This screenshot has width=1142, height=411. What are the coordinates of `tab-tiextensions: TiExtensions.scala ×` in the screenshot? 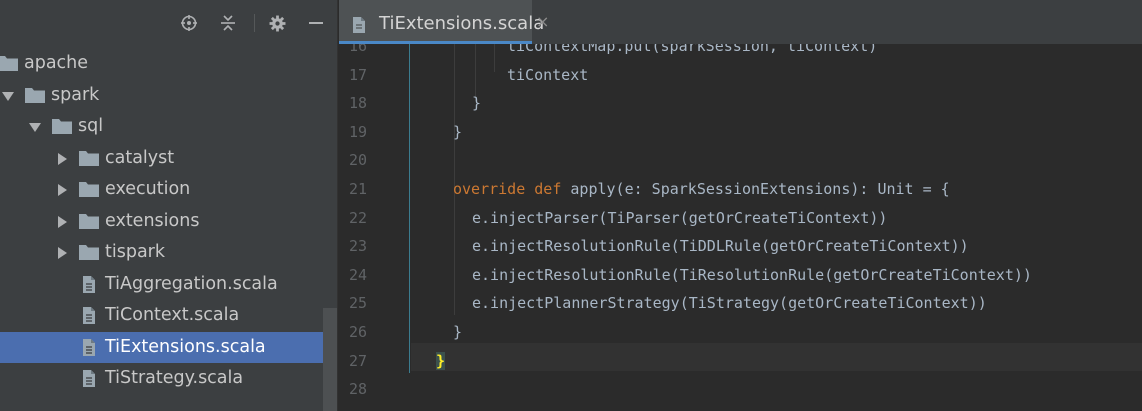 It's located at (444, 22).